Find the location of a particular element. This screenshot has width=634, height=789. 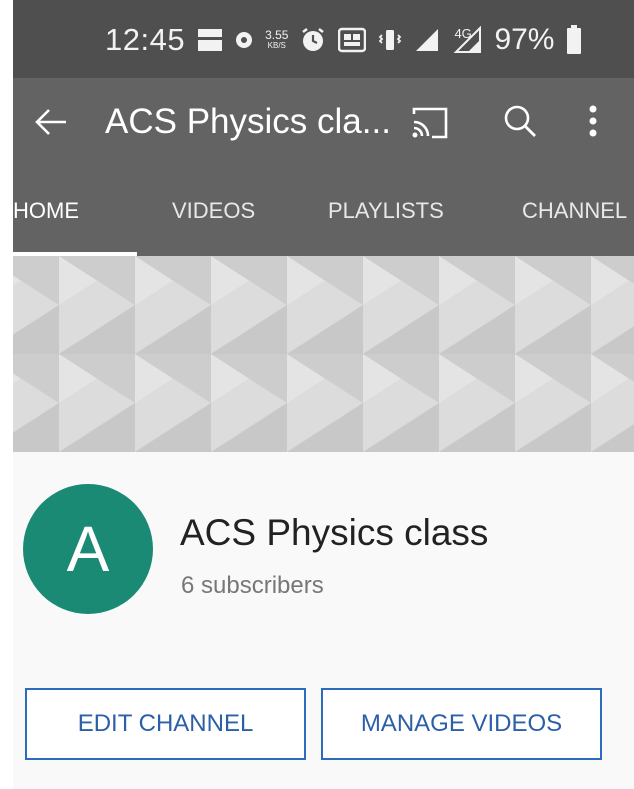

tab-playlists: PLAYLISTS is located at coordinates (386, 211).